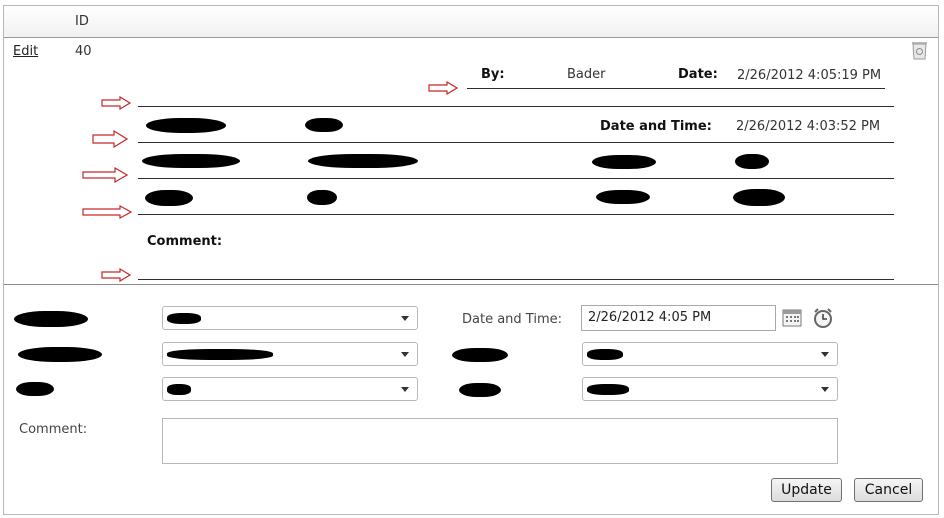 The height and width of the screenshot is (518, 944). Describe the element at coordinates (290, 354) in the screenshot. I see `field-2-select` at that location.